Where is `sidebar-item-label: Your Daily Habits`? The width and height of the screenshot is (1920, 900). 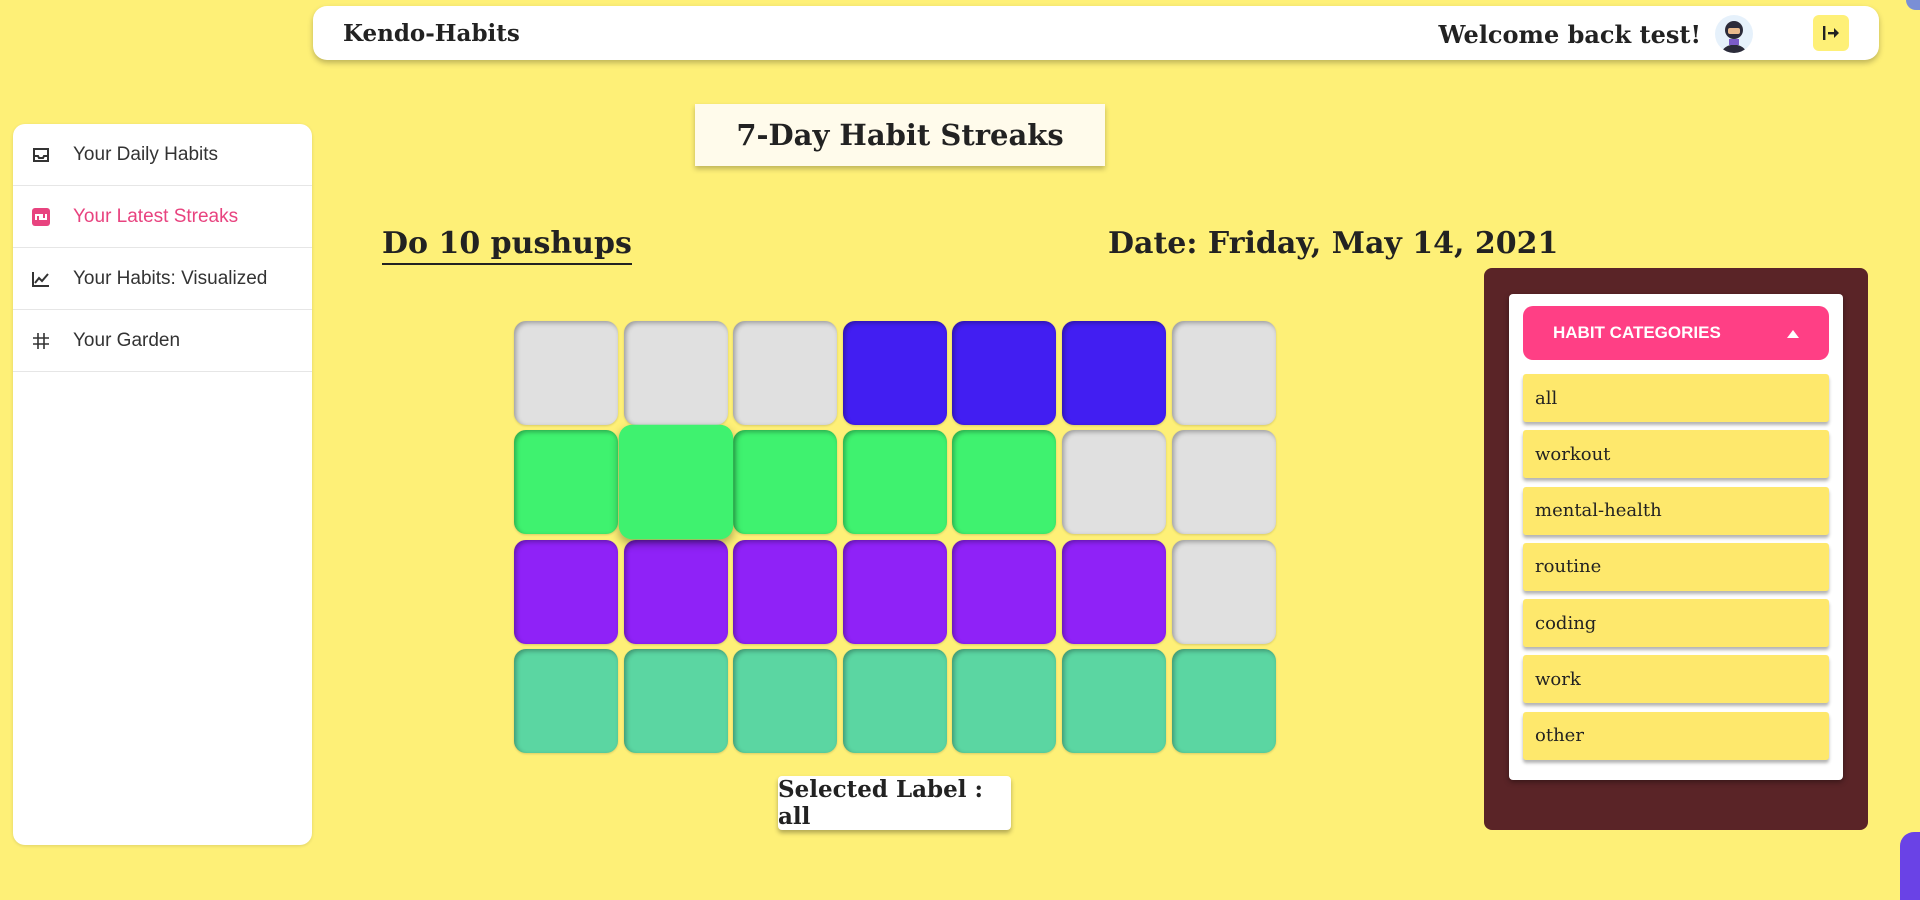 sidebar-item-label: Your Daily Habits is located at coordinates (146, 154).